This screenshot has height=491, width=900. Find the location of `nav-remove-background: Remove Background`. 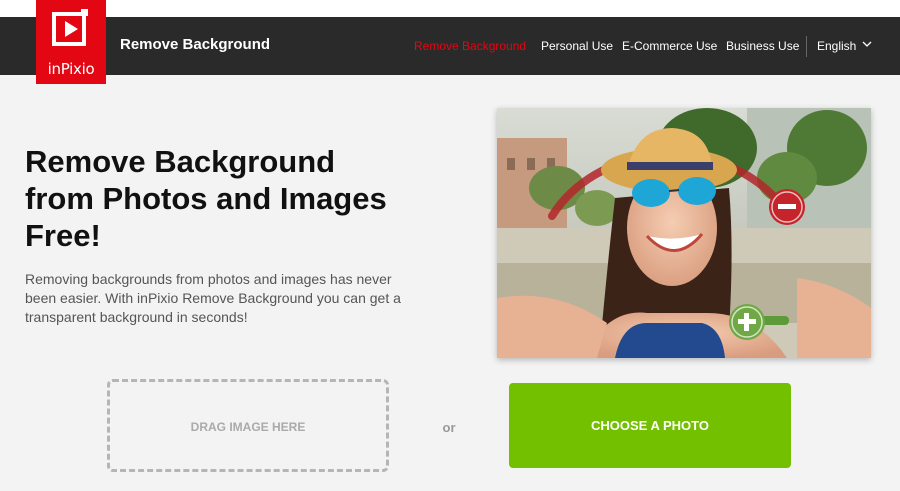

nav-remove-background: Remove Background is located at coordinates (470, 46).